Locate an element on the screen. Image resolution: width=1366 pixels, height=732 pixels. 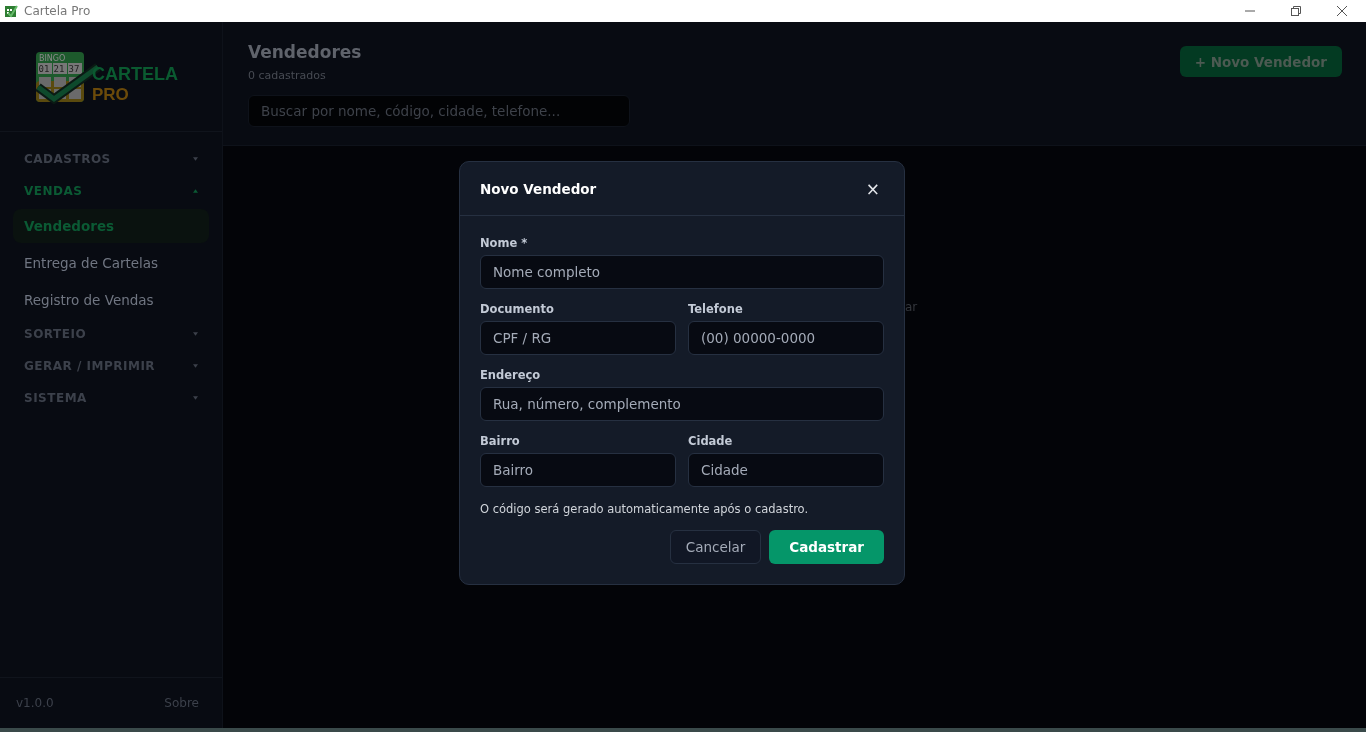
nav-section-header: VENDAS is located at coordinates (111, 191).